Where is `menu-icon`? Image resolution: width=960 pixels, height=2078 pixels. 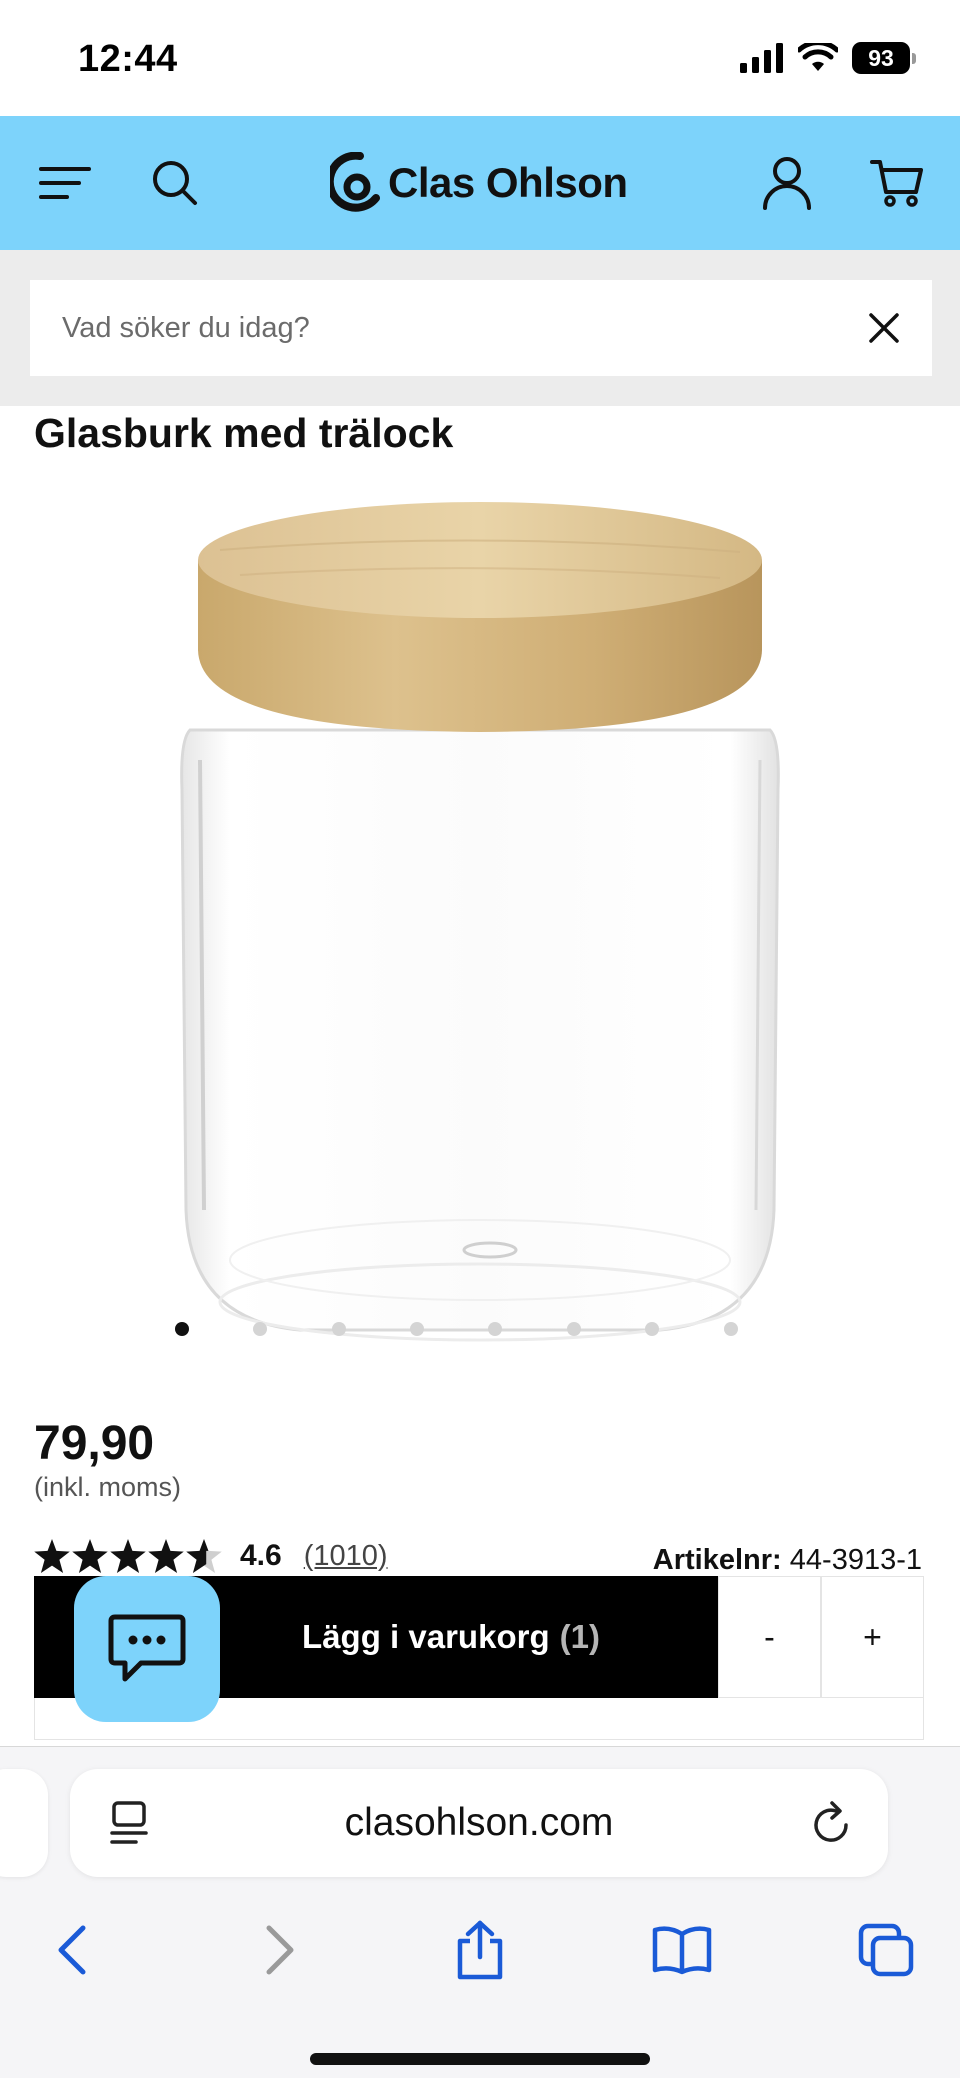
menu-icon is located at coordinates (65, 183).